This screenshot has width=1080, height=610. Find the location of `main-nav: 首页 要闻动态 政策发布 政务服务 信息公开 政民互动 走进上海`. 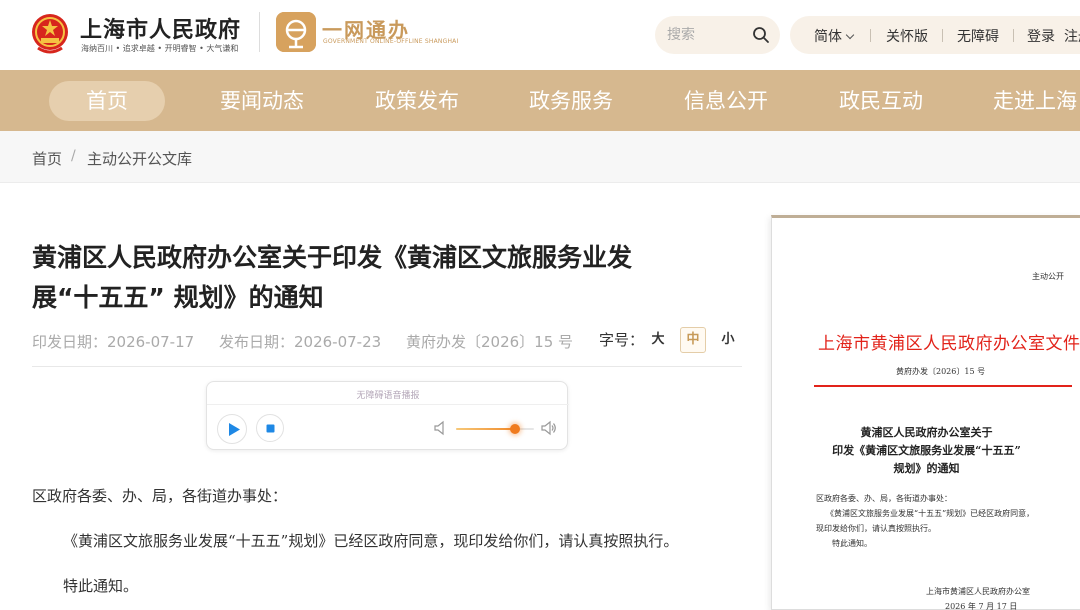

main-nav: 首页 要闻动态 政策发布 政务服务 信息公开 政民互动 走进上海 is located at coordinates (540, 100).